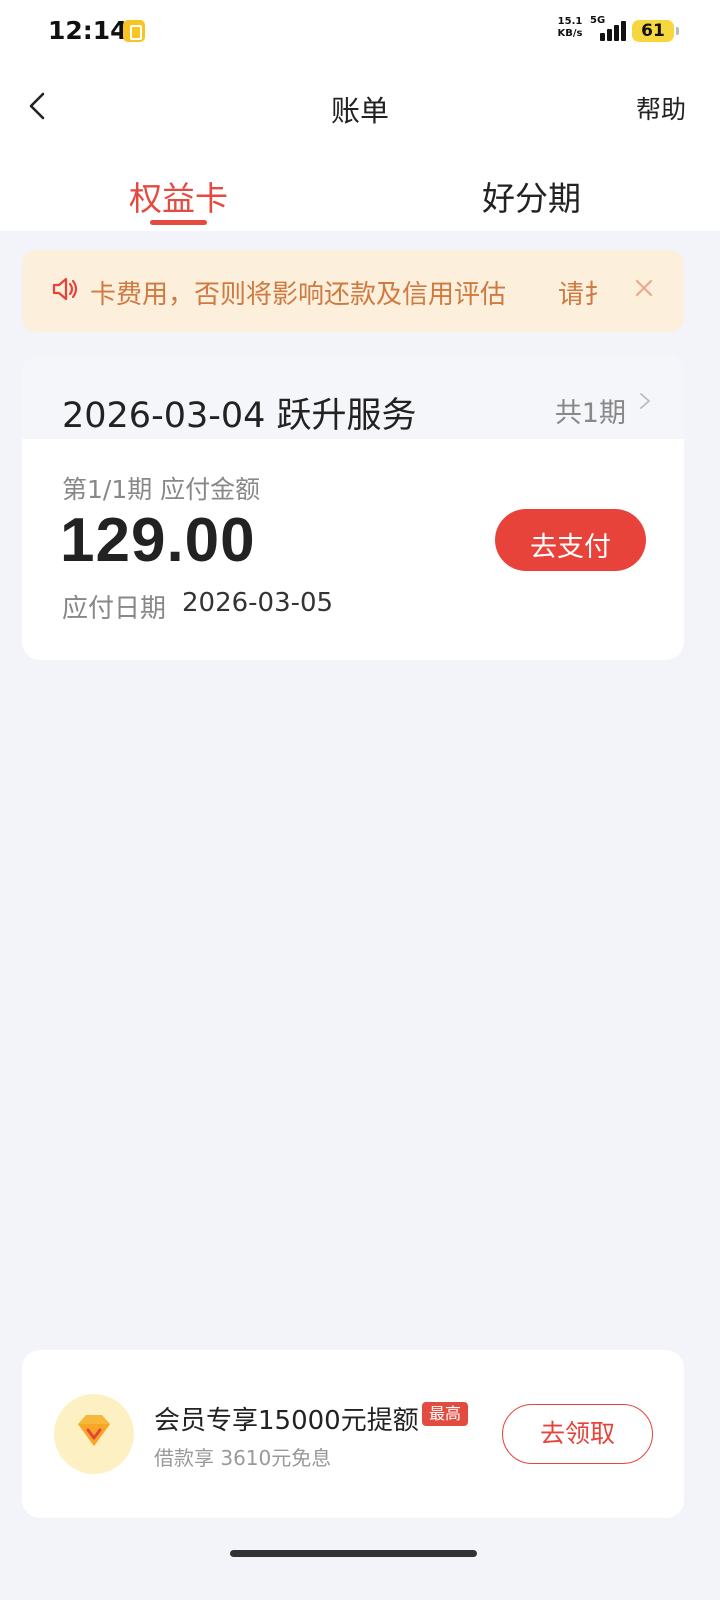 This screenshot has height=1600, width=720. I want to click on bill-amount-label: 第1/1期 应付金额, so click(161, 489).